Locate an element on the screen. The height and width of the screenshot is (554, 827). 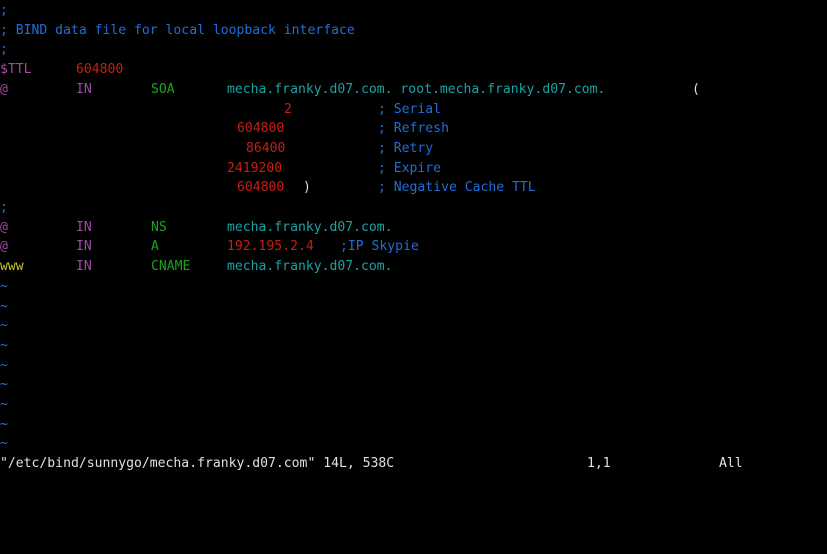
soa-expire-line: 2419200 ; Expire is located at coordinates (220, 169).